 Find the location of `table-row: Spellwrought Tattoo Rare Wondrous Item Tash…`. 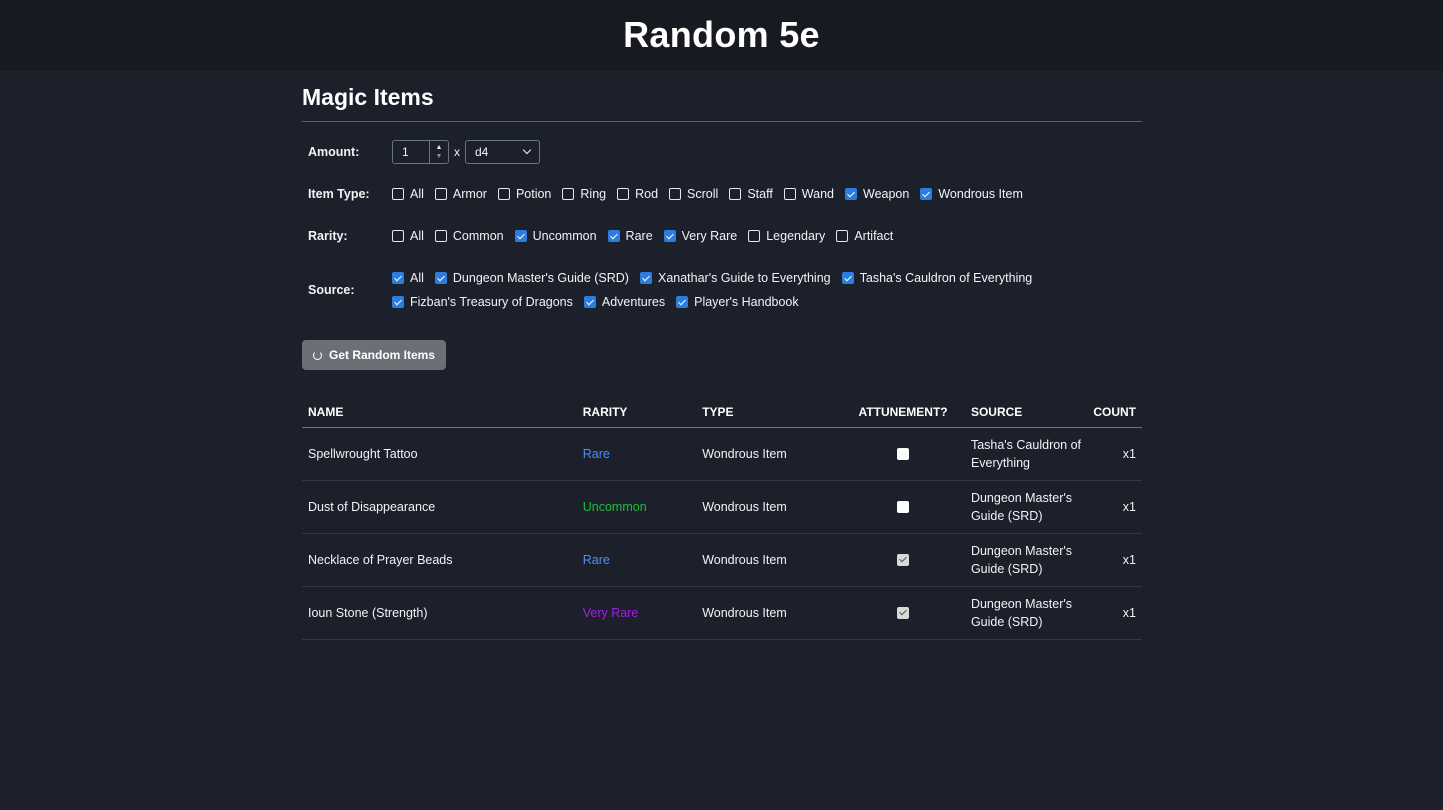

table-row: Spellwrought Tattoo Rare Wondrous Item Tash… is located at coordinates (722, 454).